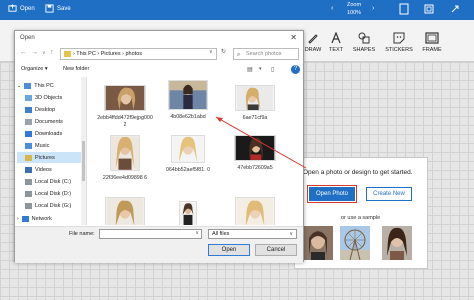 This screenshot has height=300, width=474. What do you see at coordinates (399, 38) in the screenshot?
I see `stickers-icon` at bounding box center [399, 38].